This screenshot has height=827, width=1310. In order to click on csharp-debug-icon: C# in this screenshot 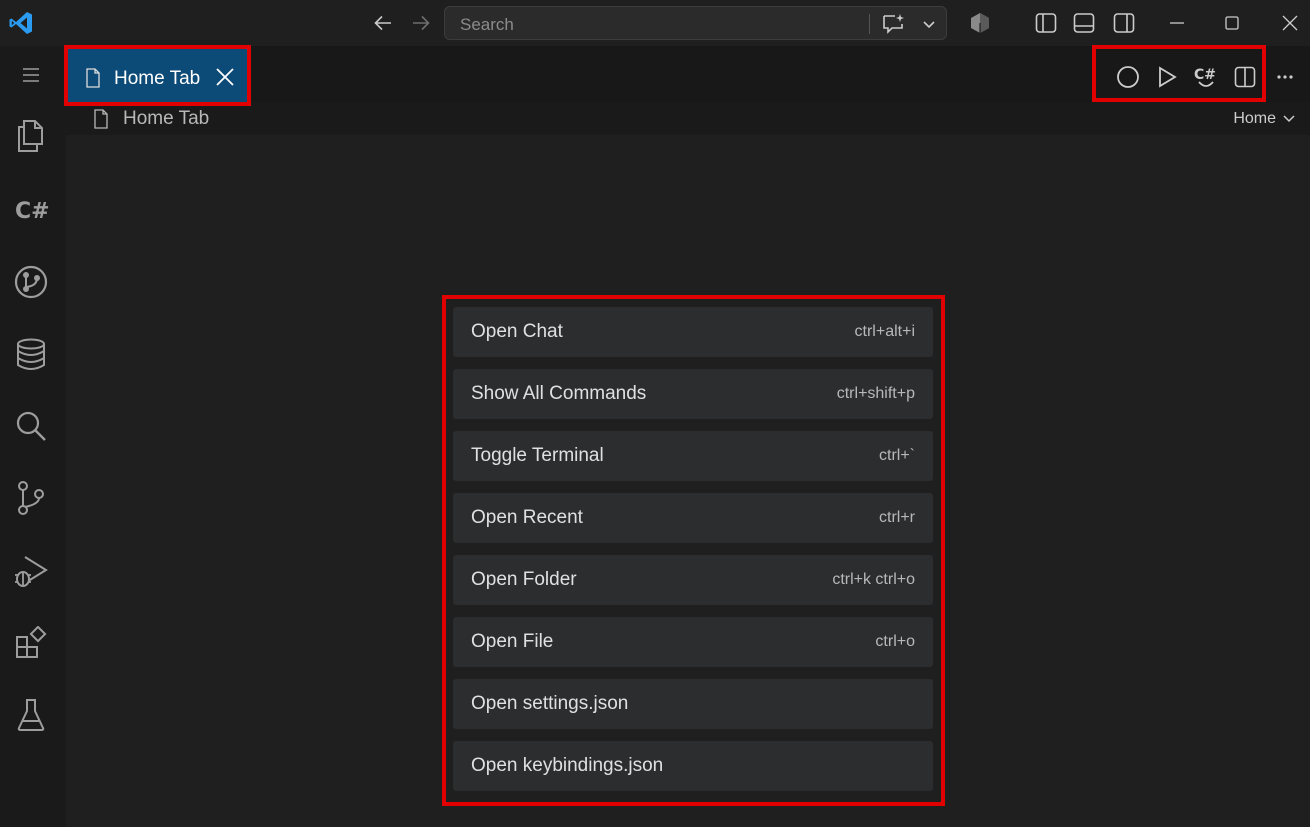, I will do `click(1206, 77)`.